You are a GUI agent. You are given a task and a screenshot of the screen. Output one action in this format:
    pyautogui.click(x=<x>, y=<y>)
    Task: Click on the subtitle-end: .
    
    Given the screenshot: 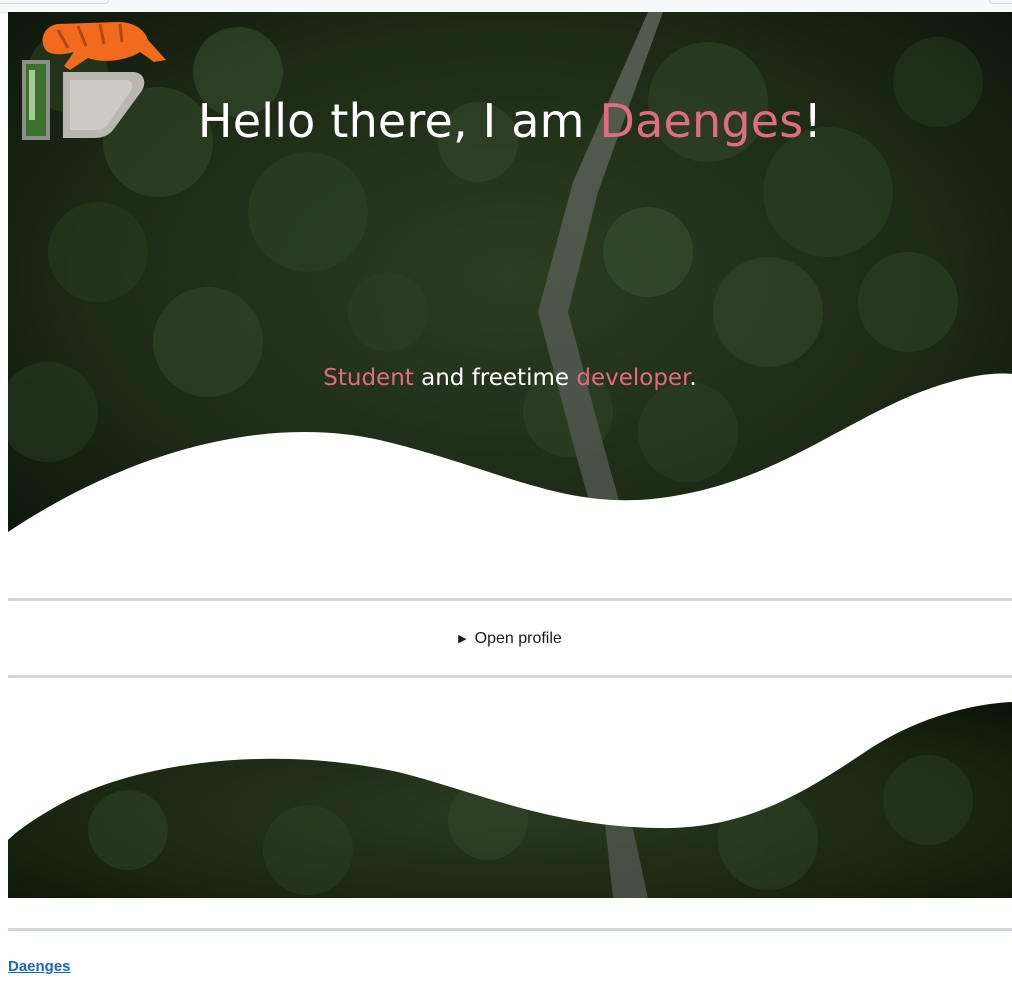 What is the action you would take?
    pyautogui.click(x=693, y=378)
    